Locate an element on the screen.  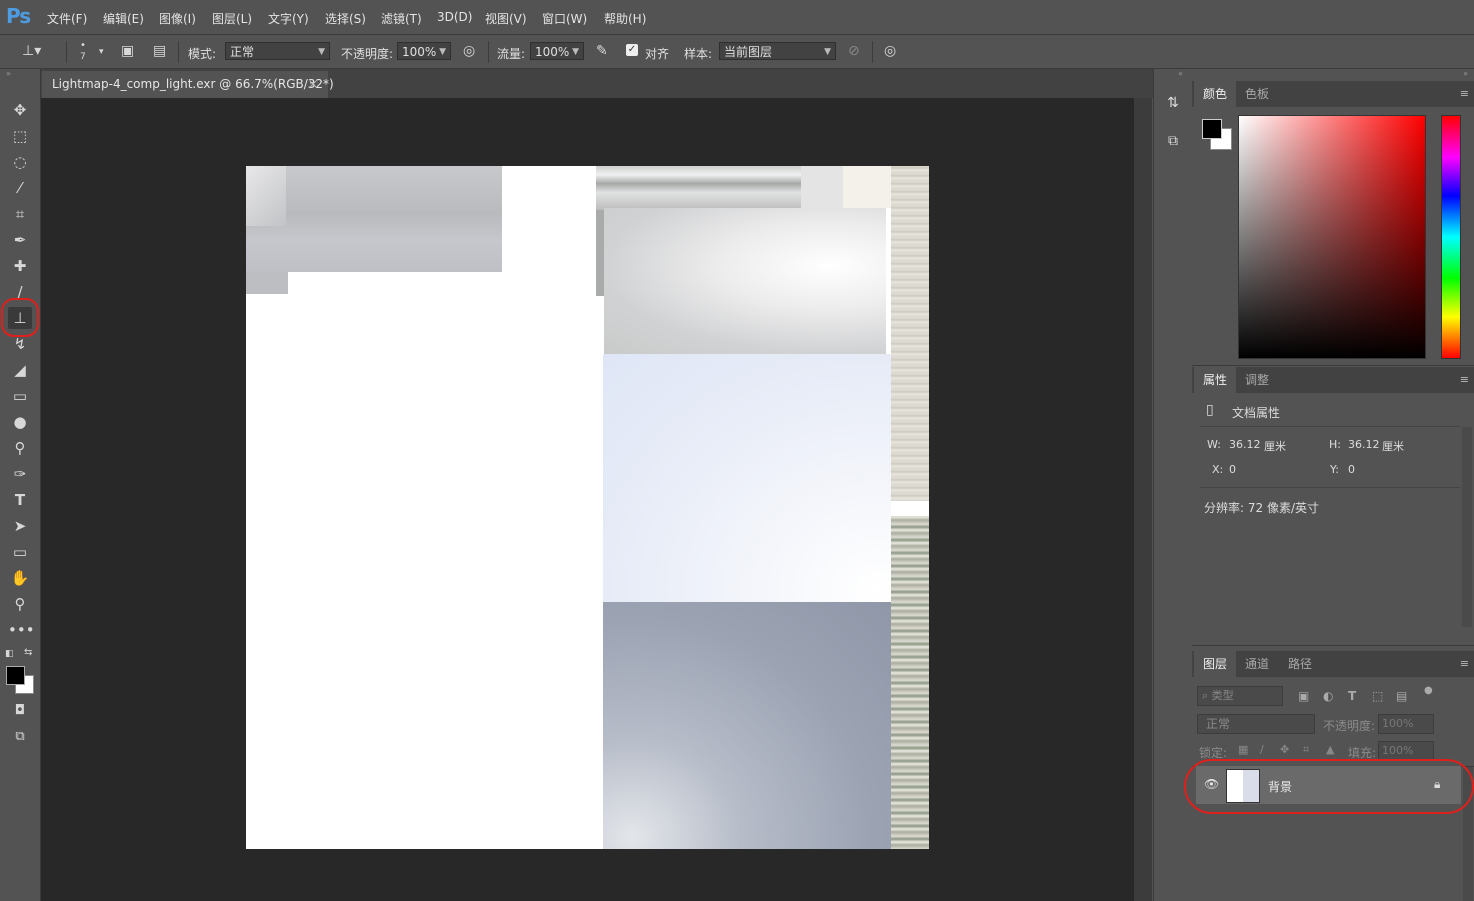
menu-view: 视图(V) is located at coordinates (506, 18).